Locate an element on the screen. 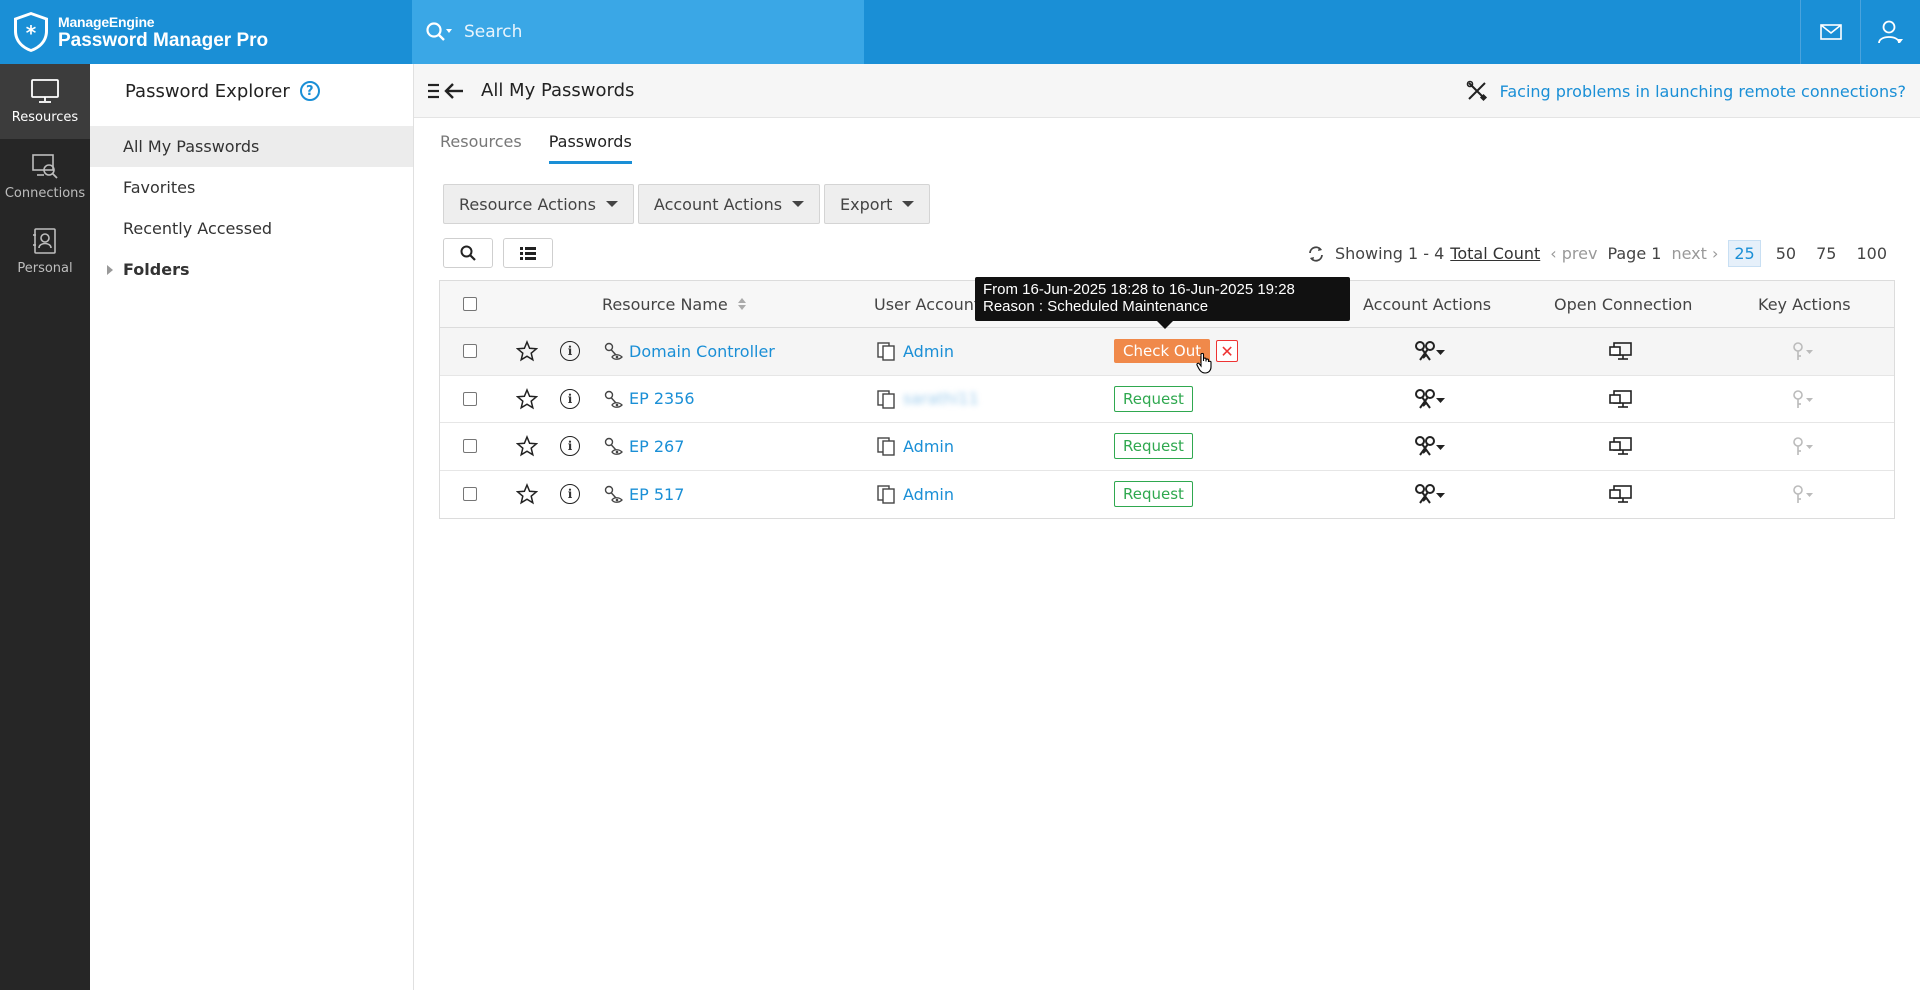 The height and width of the screenshot is (990, 1920). rail-label-connections: Connections is located at coordinates (45, 193).